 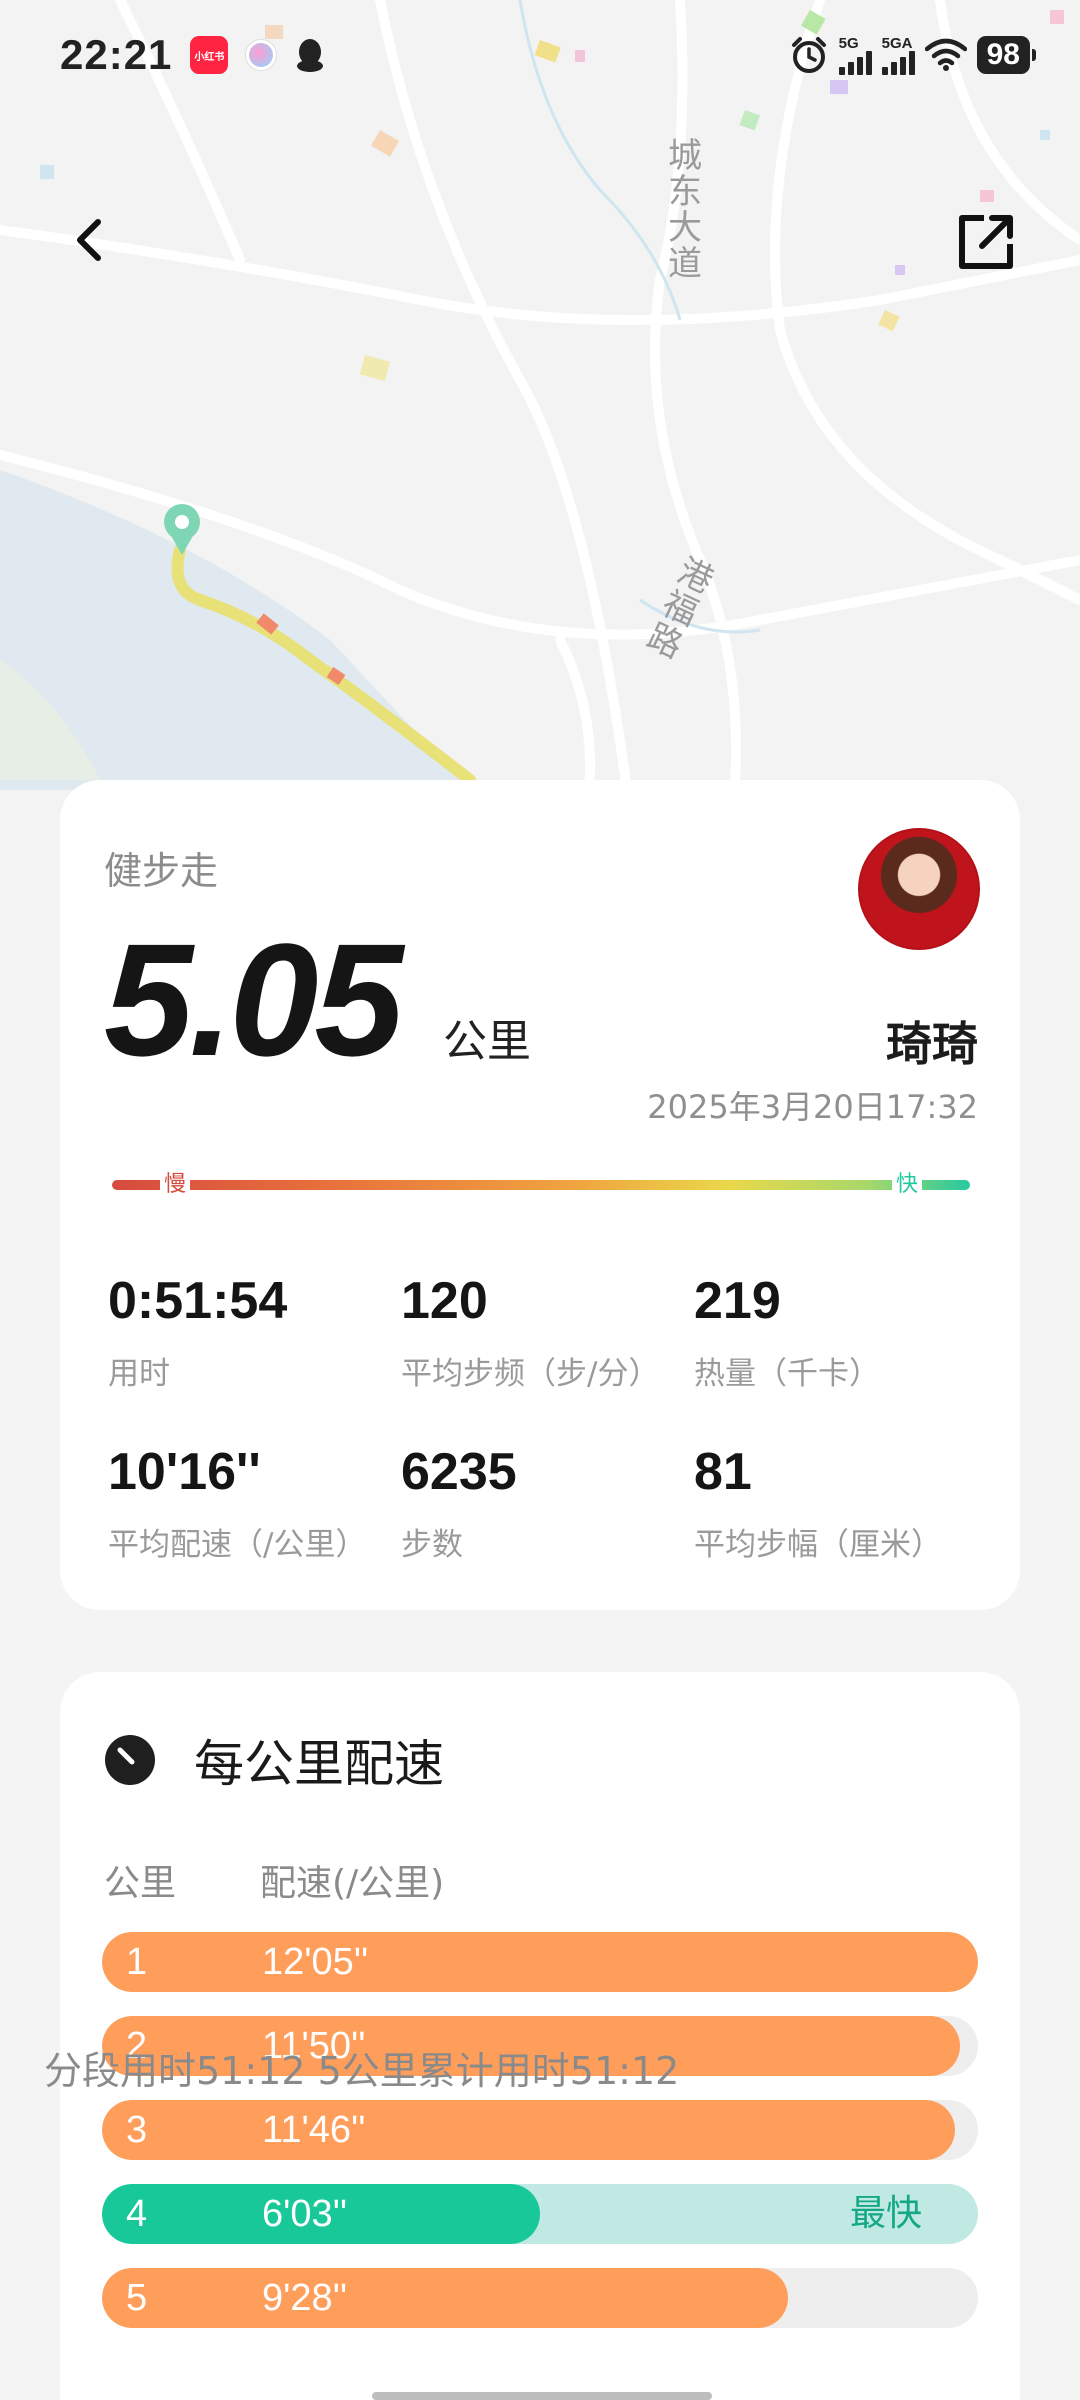 I want to click on column-header-km: 公里, so click(x=140, y=1883).